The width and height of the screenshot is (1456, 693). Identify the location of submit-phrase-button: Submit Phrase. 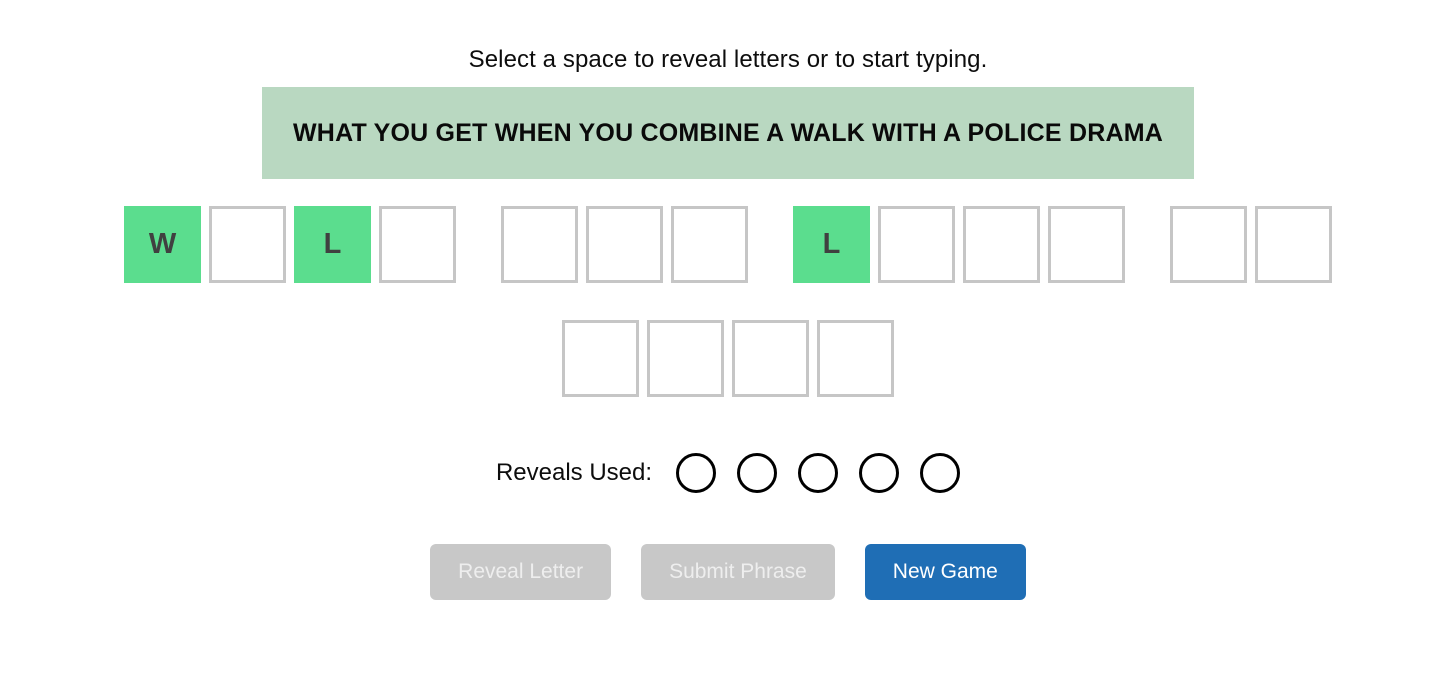
(738, 572).